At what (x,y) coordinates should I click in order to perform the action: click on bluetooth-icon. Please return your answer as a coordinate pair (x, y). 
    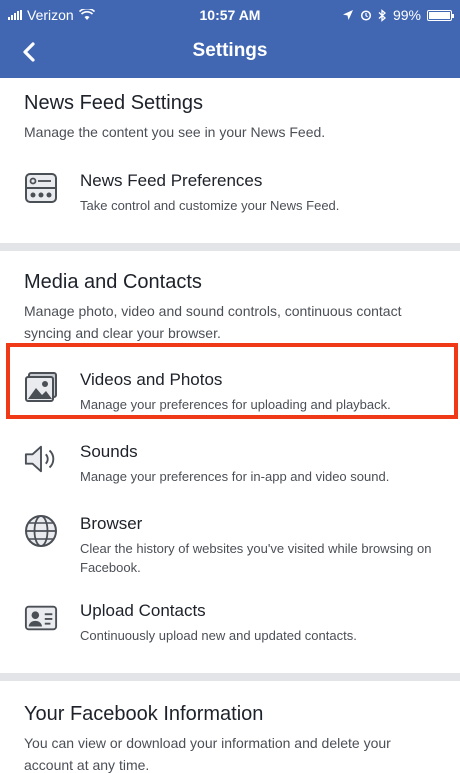
    Looking at the image, I should click on (382, 15).